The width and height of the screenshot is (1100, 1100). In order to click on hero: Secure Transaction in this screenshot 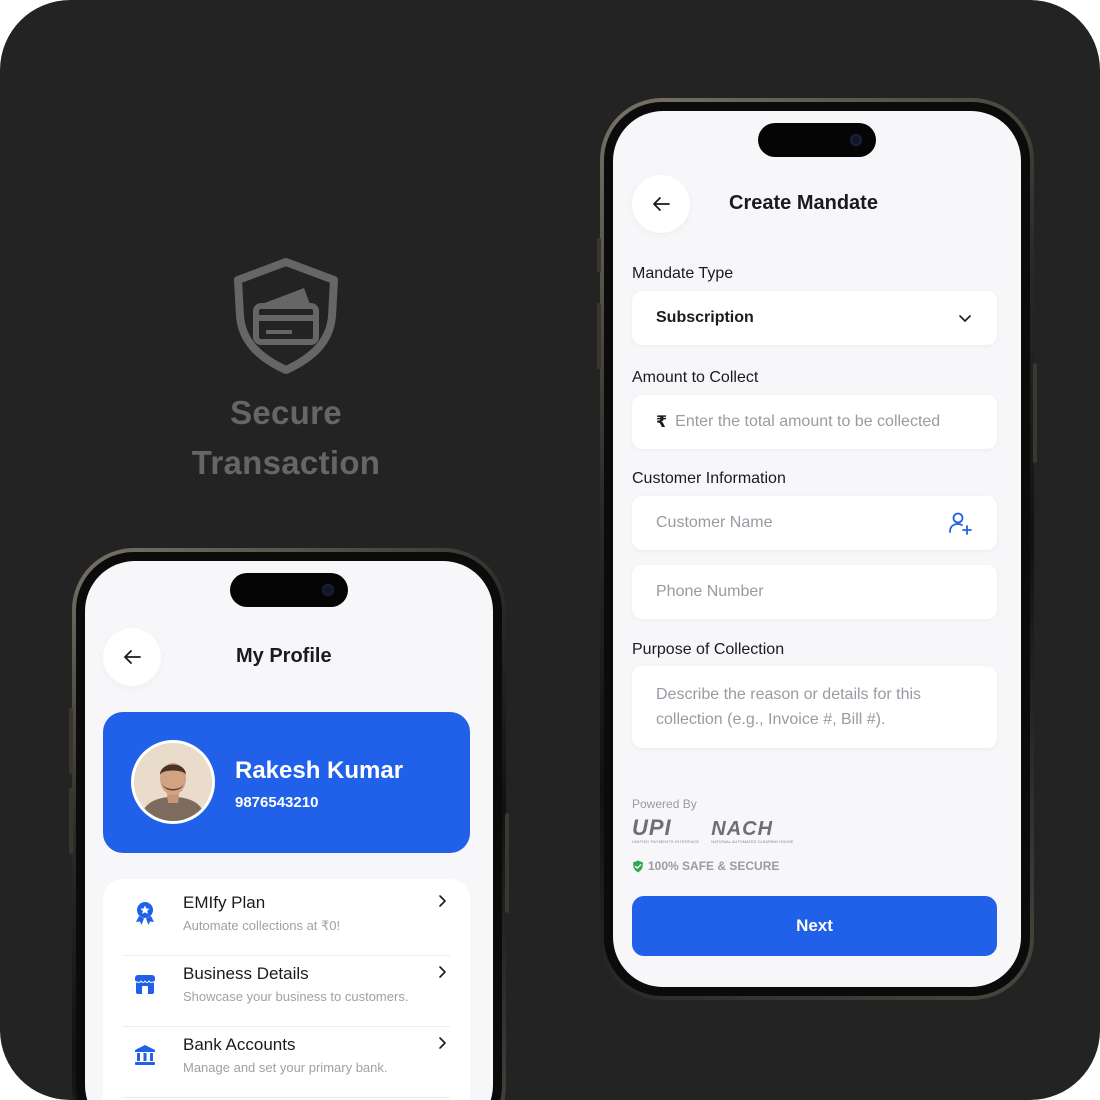, I will do `click(286, 373)`.